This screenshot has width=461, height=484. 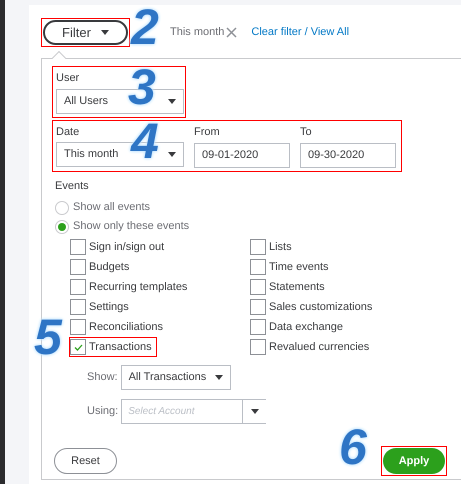 I want to click on clear-filter-link: Clear filter / View All, so click(x=300, y=32).